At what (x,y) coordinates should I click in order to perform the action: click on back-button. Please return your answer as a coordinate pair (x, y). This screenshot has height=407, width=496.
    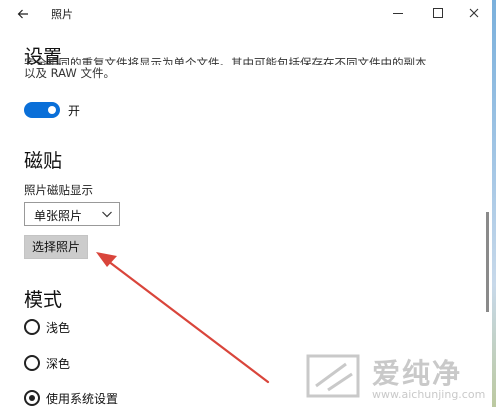
    Looking at the image, I should click on (23, 14).